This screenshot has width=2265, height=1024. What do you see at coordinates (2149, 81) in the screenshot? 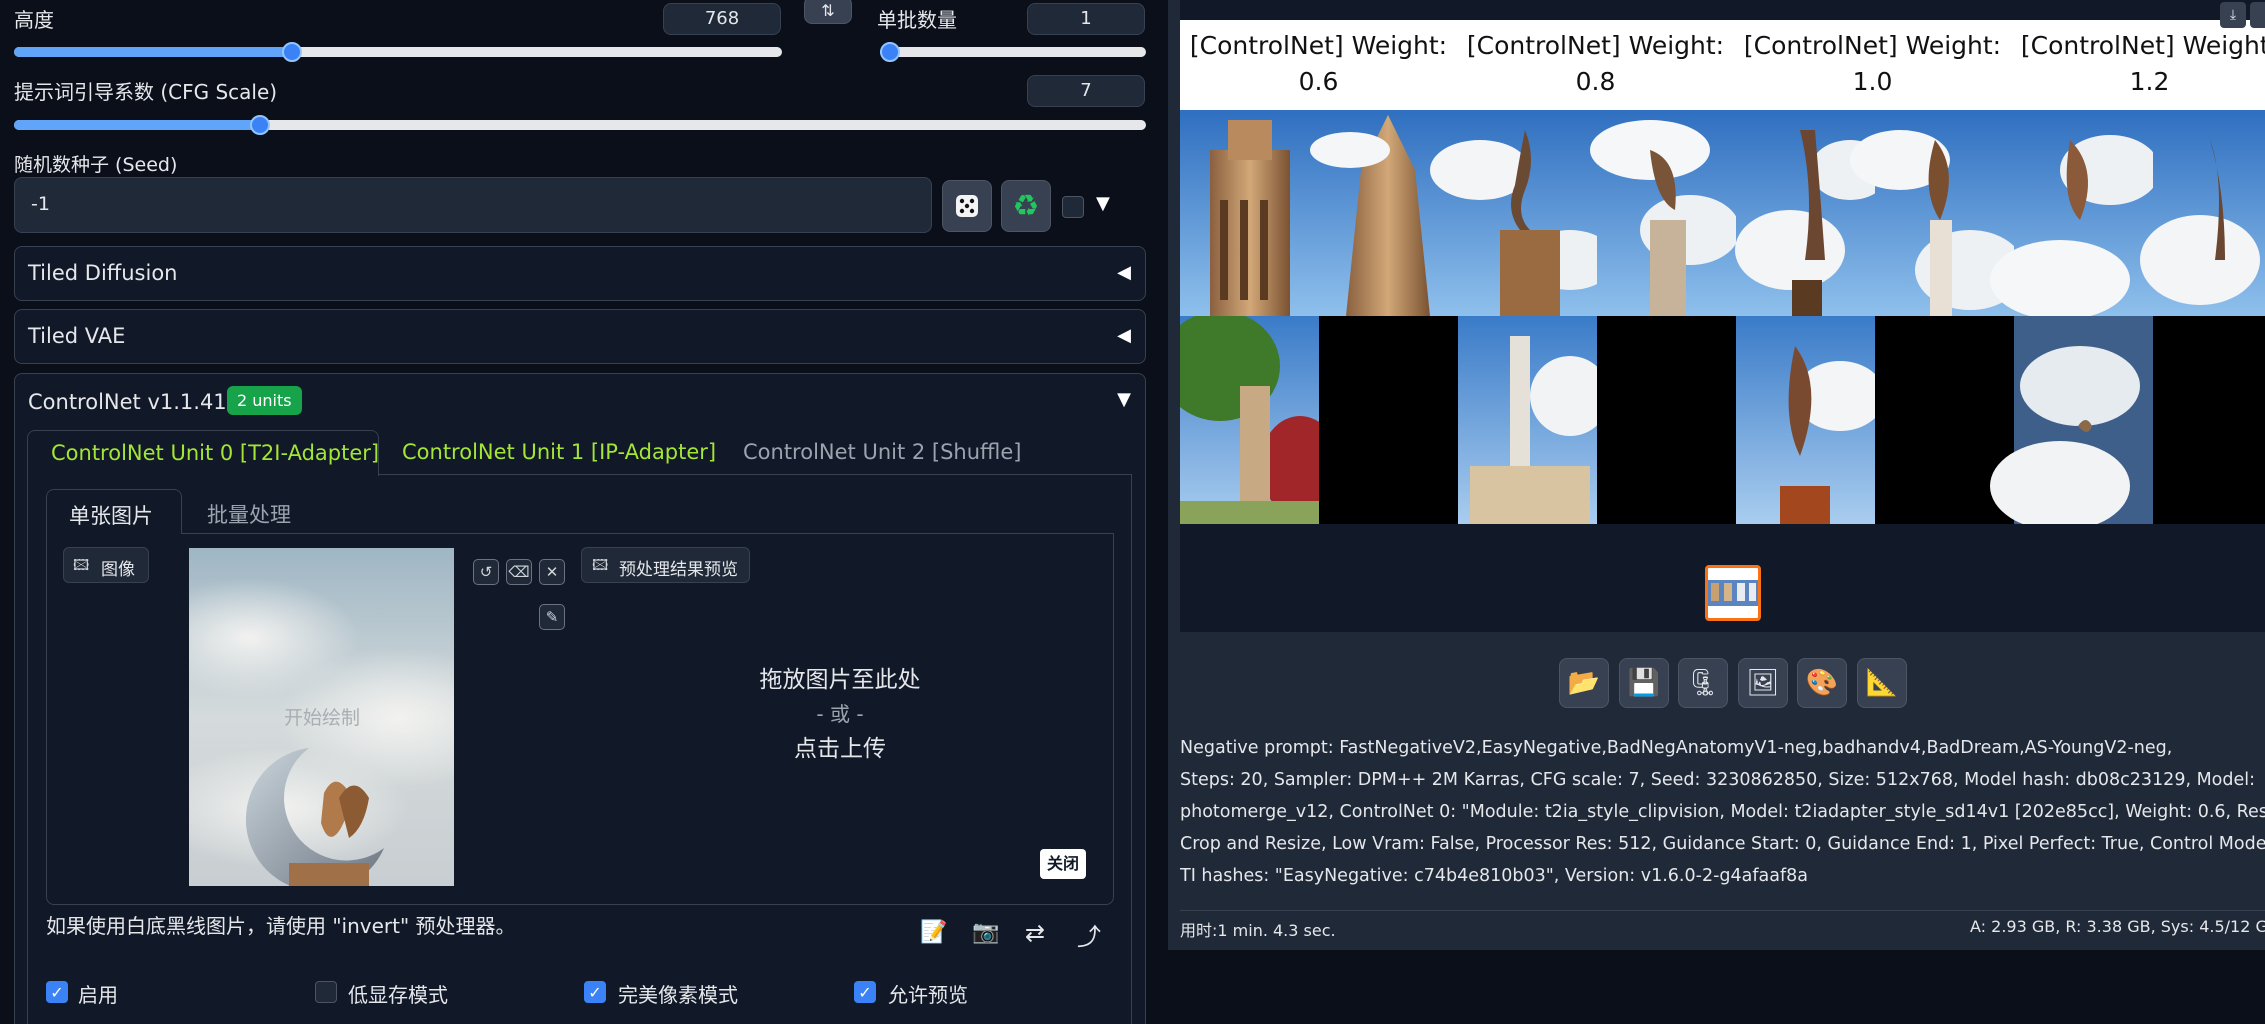
I see `grid-header-3-line2: 1.2` at bounding box center [2149, 81].